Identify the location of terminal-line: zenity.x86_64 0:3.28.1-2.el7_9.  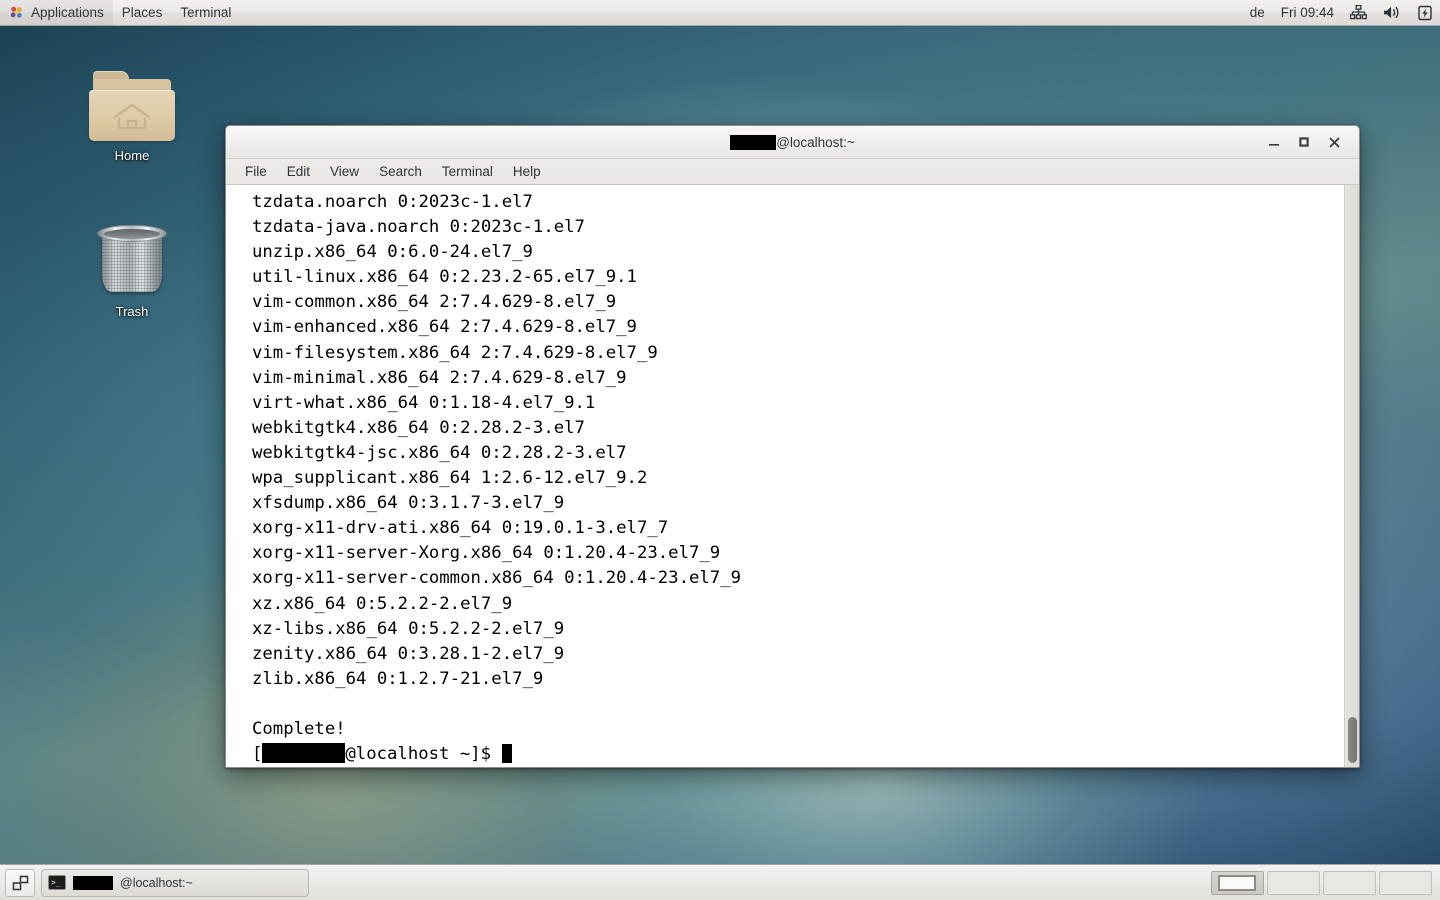
(408, 653).